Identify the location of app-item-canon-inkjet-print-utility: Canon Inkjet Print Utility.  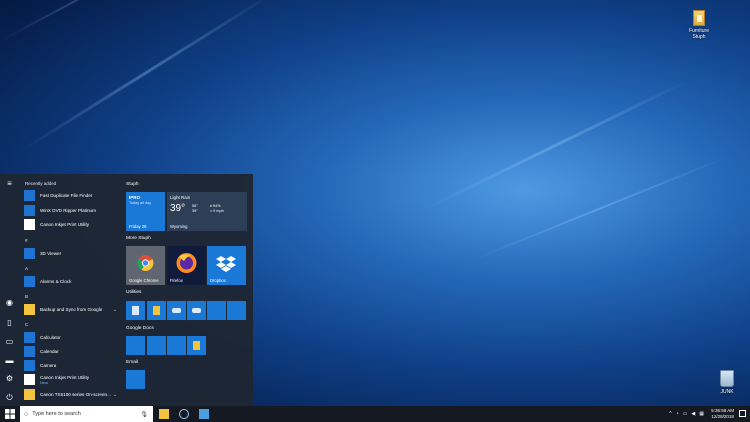
(72, 224).